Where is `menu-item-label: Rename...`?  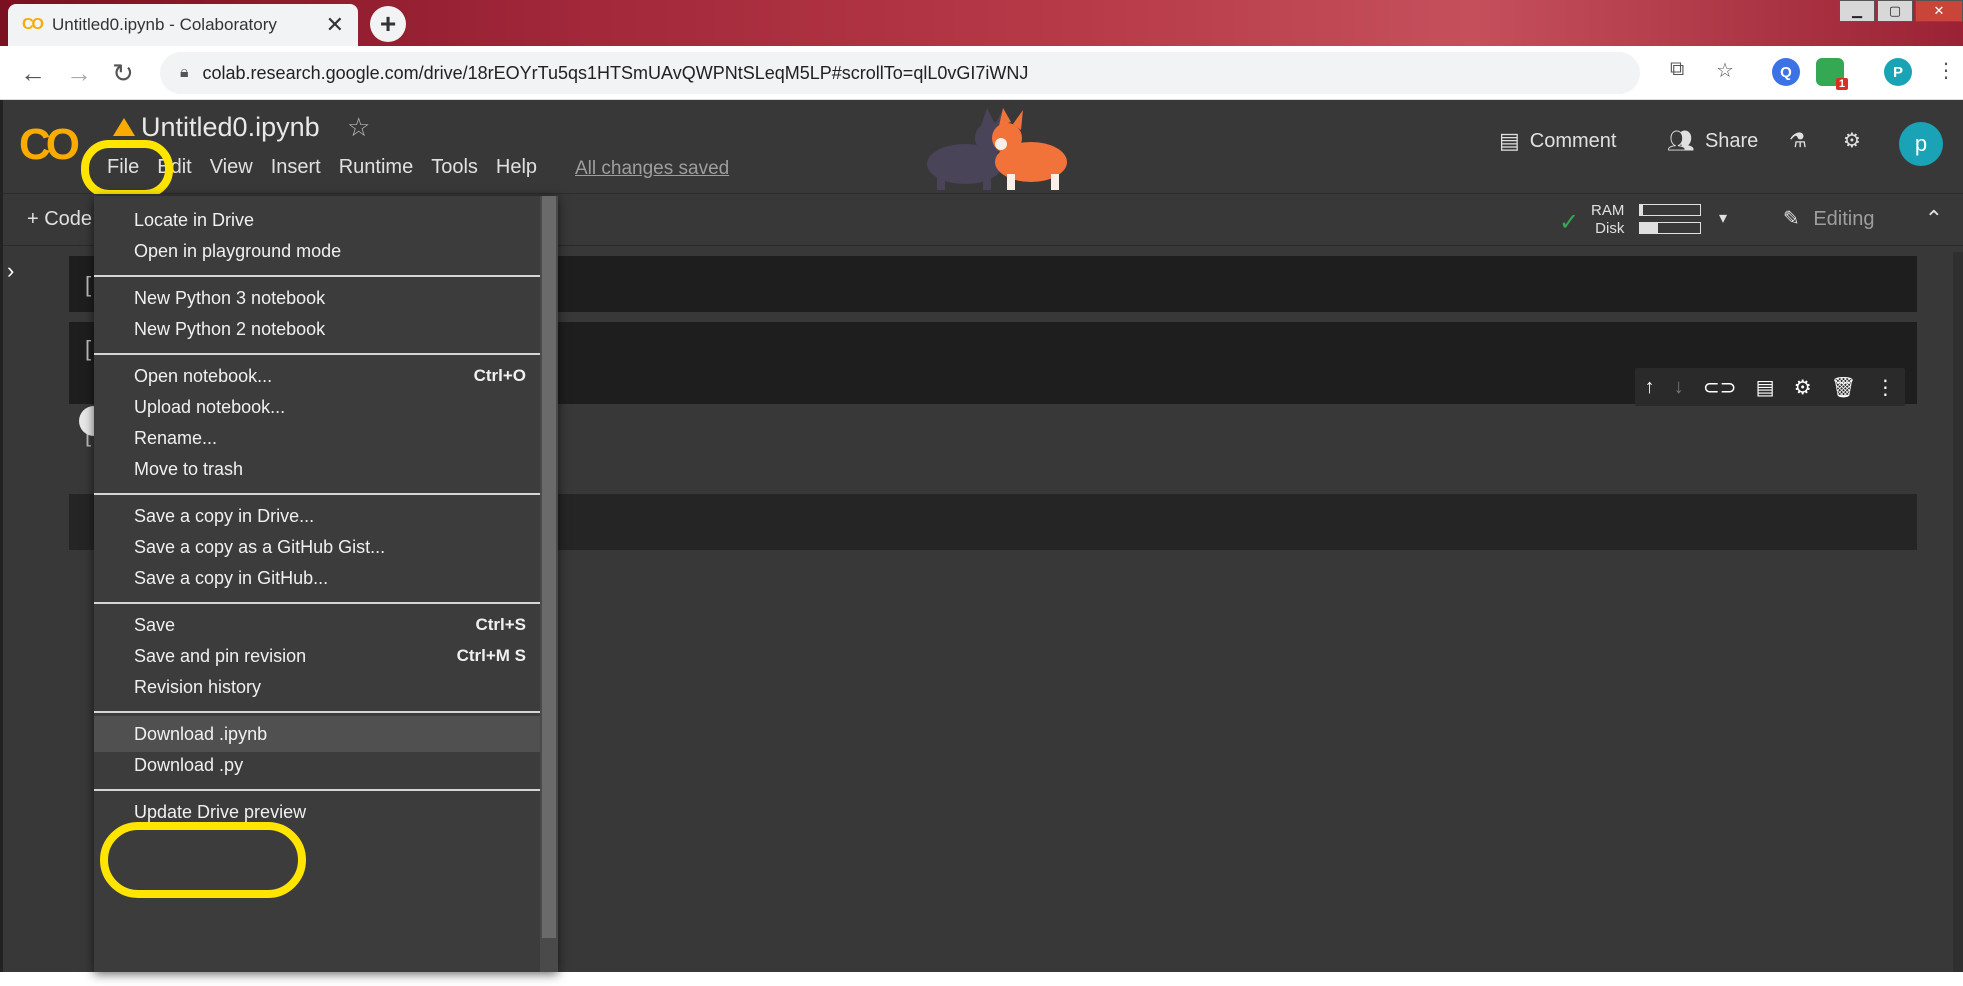 menu-item-label: Rename... is located at coordinates (176, 437).